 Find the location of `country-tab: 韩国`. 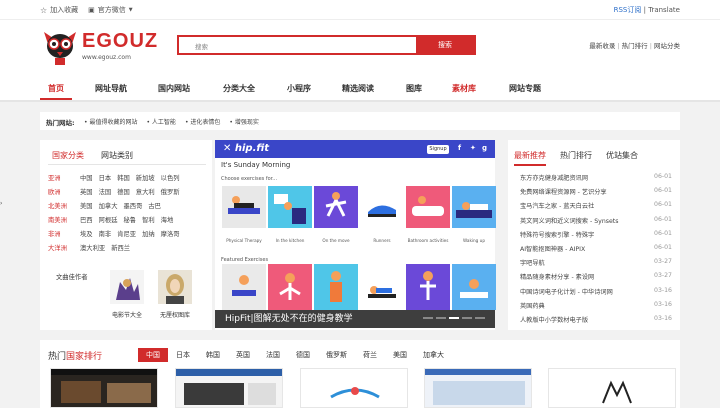

country-tab: 韩国 is located at coordinates (213, 355).